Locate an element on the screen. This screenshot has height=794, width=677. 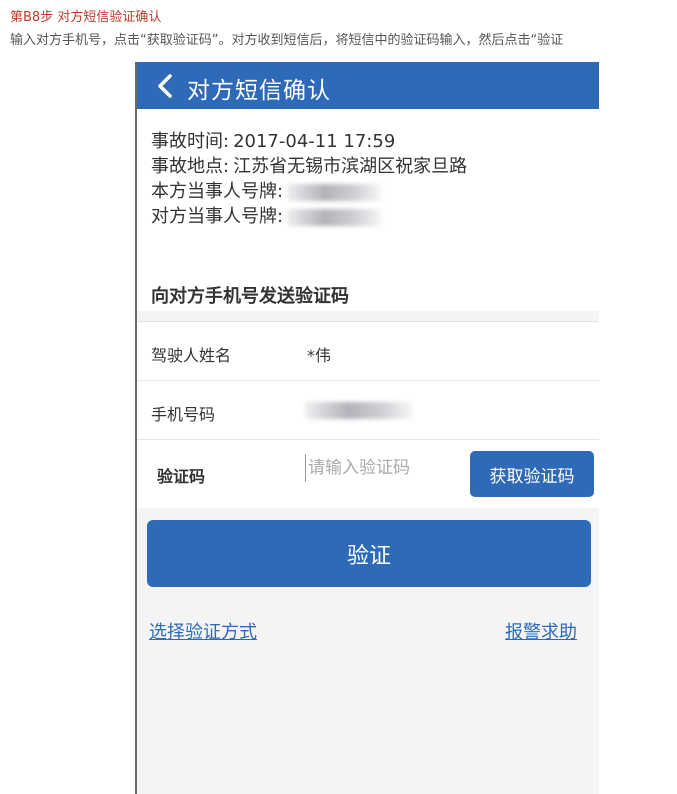
verify-button: 验证 is located at coordinates (369, 553).